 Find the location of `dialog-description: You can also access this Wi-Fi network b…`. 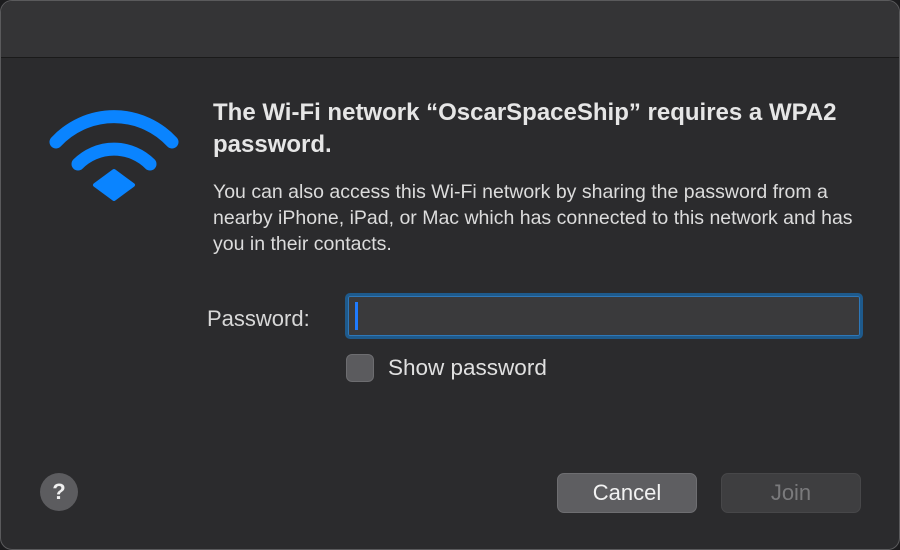

dialog-description: You can also access this Wi-Fi network b… is located at coordinates (533, 218).